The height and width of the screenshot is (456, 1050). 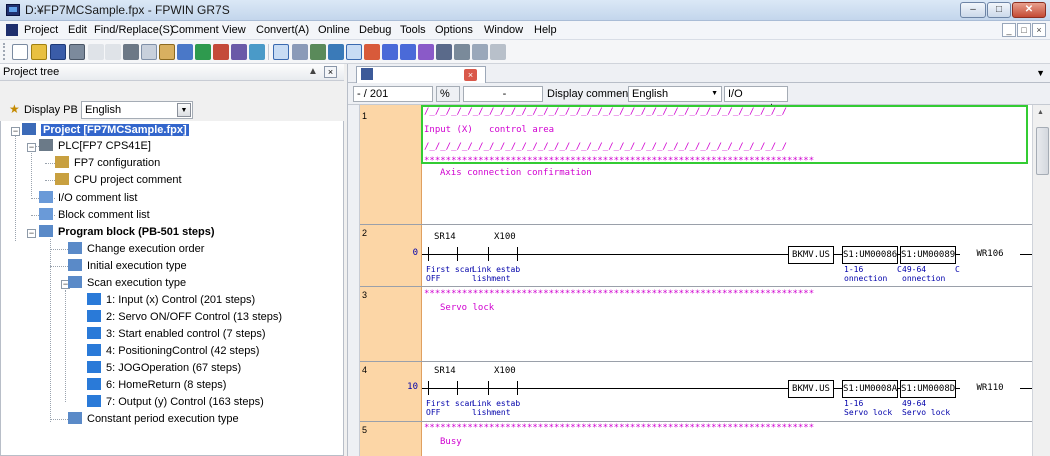 I want to click on close-button: ✕, so click(x=1029, y=10).